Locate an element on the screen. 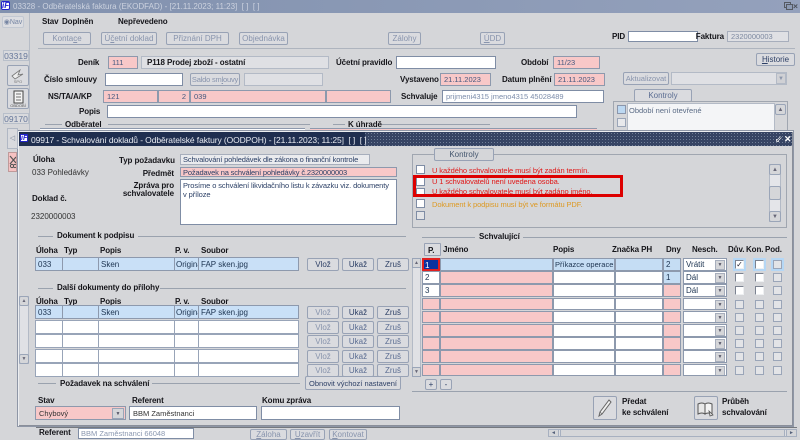 This screenshot has height=440, width=800. svg-text: SPO is located at coordinates (18, 81).